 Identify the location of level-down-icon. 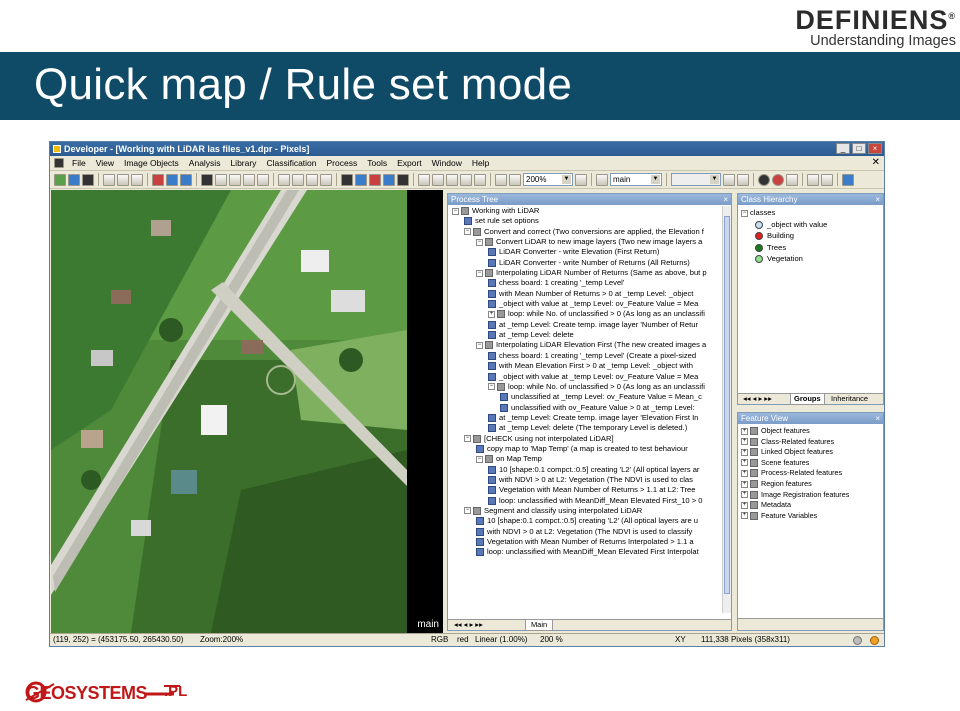
(729, 179).